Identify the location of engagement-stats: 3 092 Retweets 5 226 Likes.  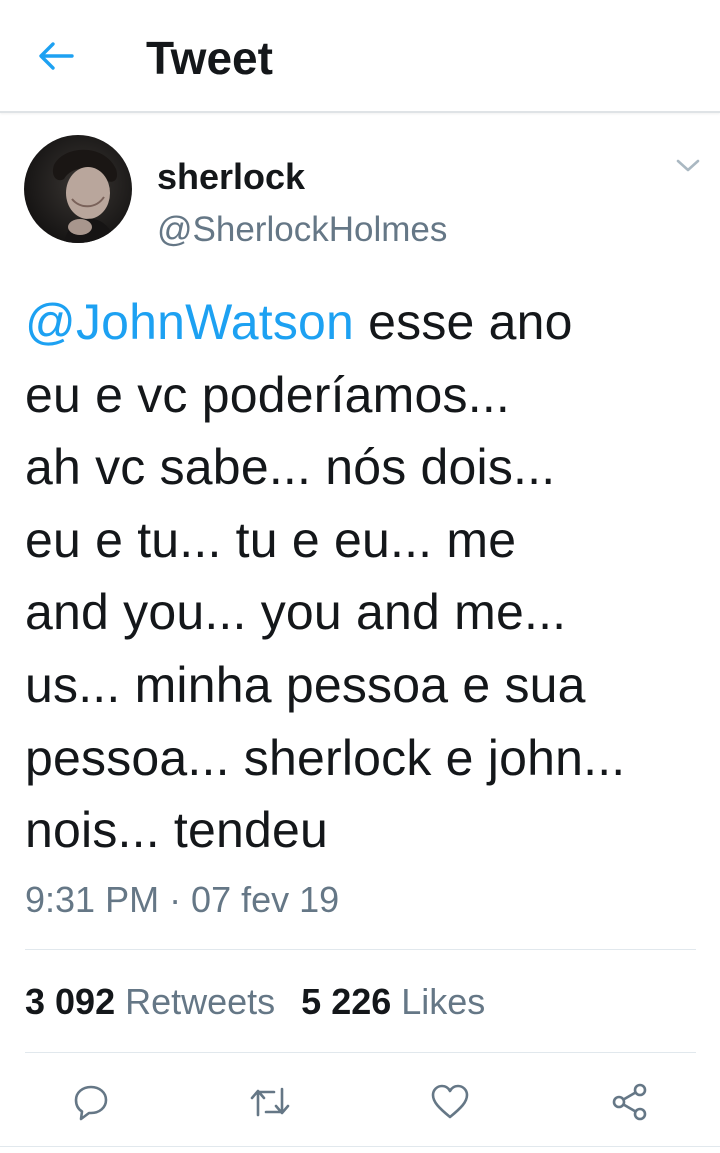
(268, 1002).